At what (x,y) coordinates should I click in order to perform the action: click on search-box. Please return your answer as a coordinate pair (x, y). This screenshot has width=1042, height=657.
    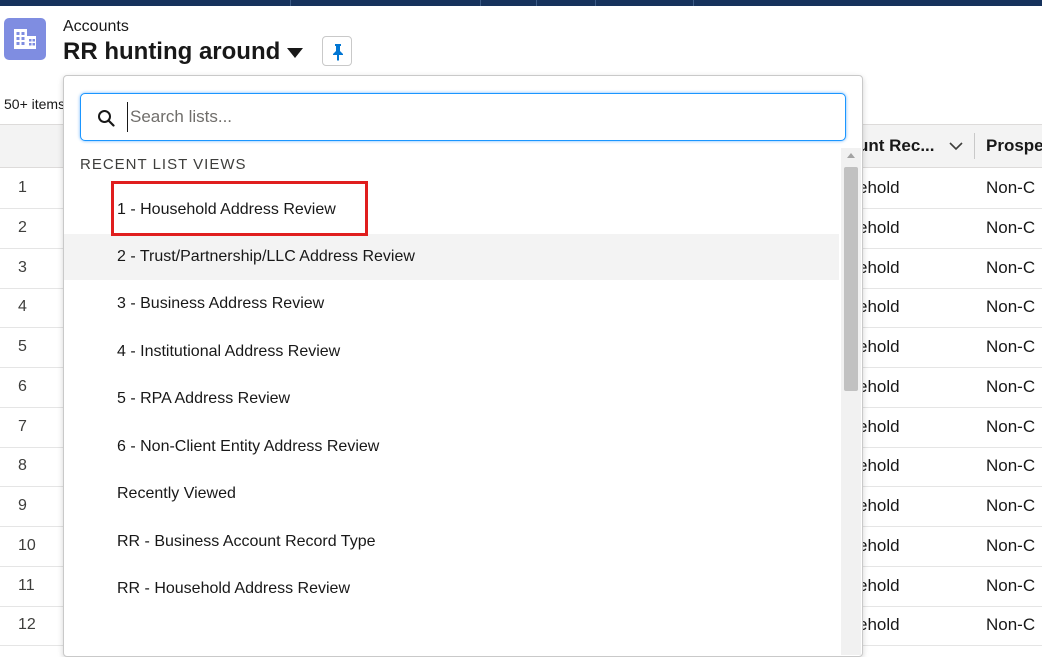
    Looking at the image, I should click on (463, 117).